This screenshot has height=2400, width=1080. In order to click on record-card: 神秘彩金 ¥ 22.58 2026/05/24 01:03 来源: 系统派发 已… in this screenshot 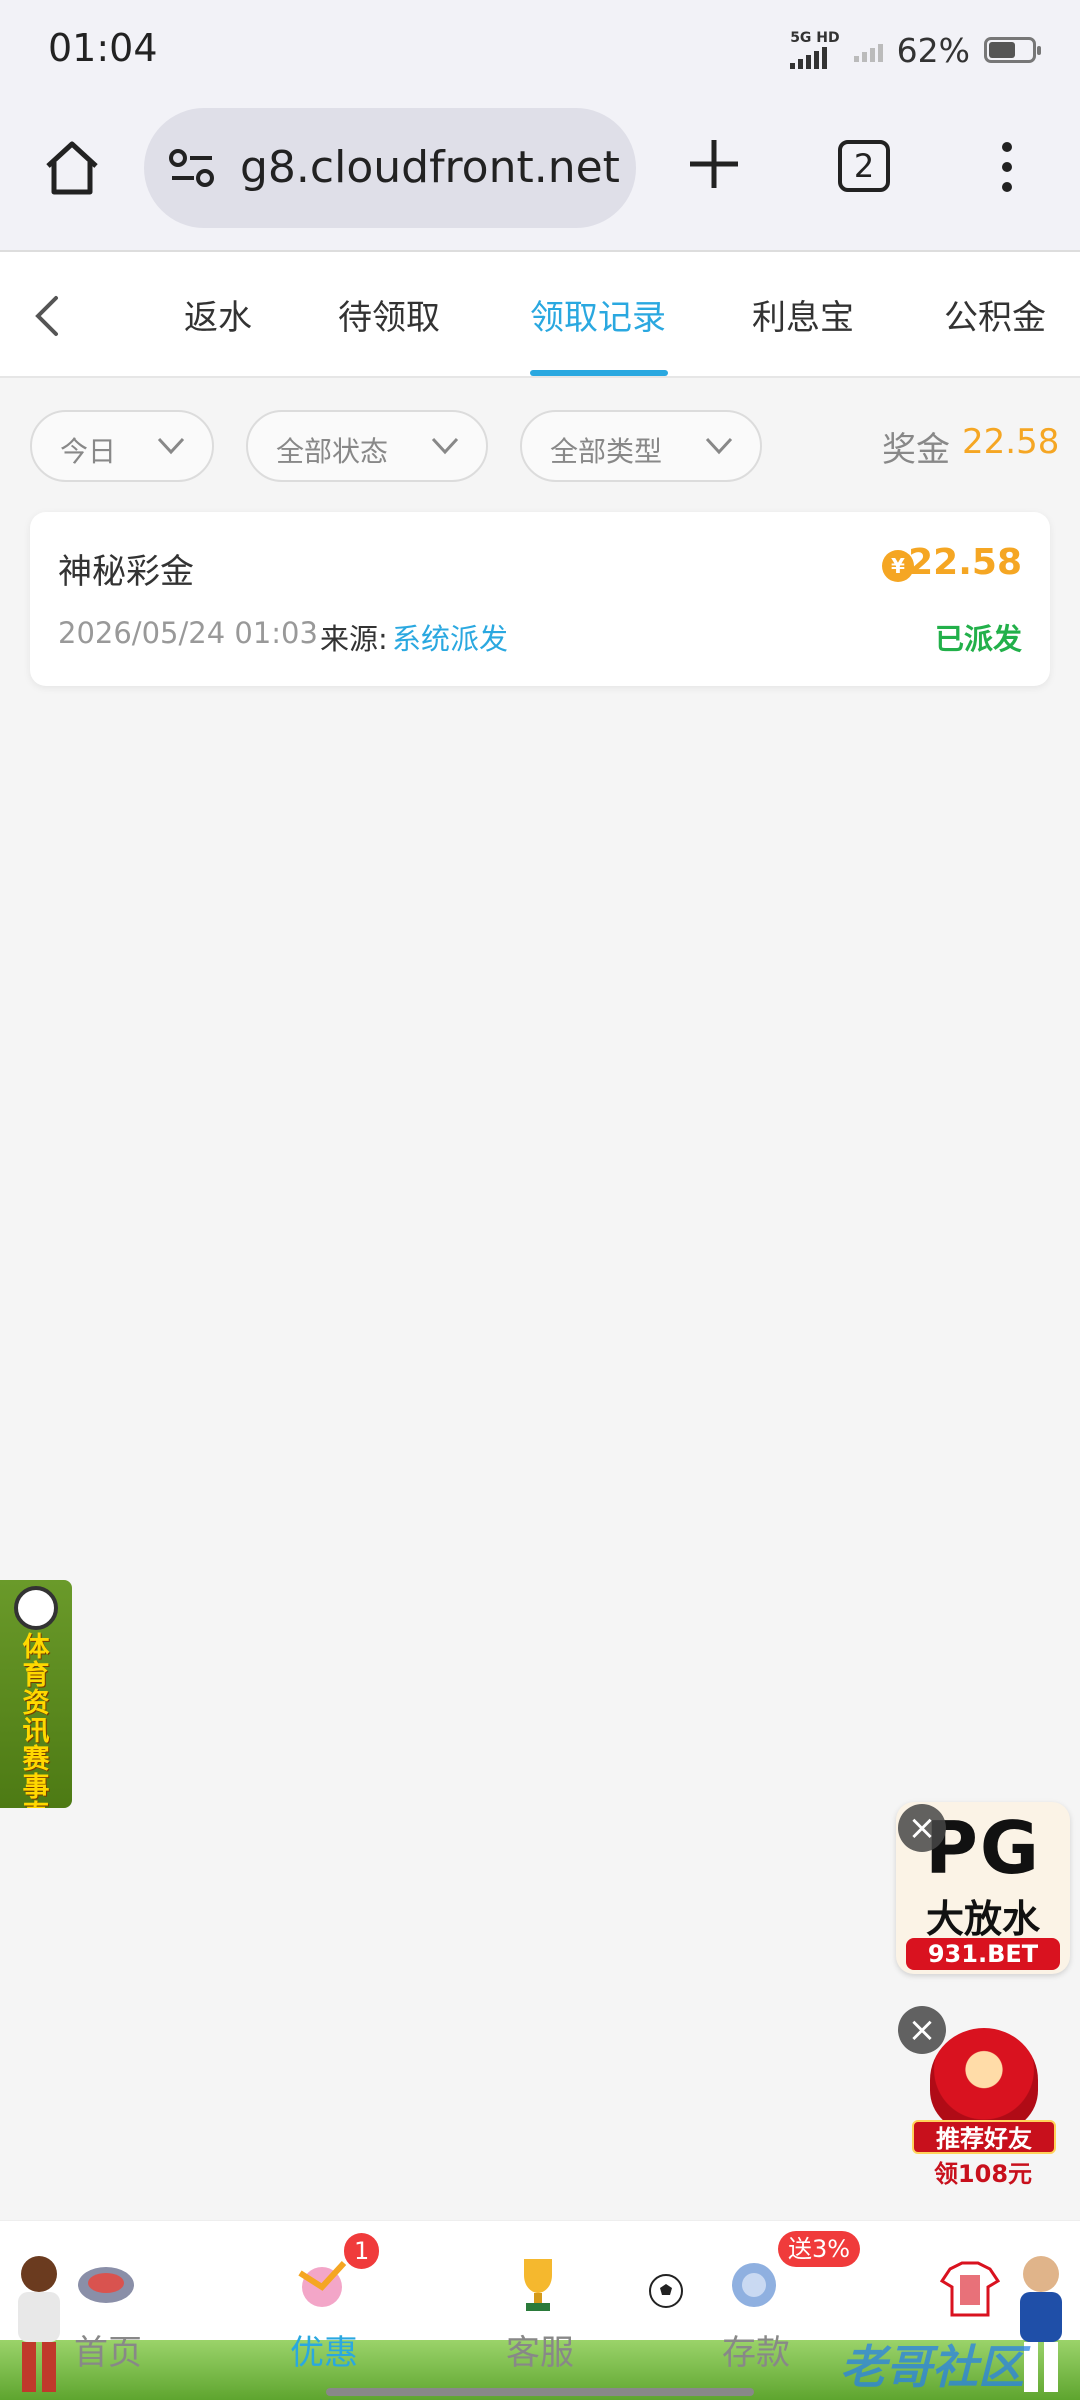, I will do `click(540, 599)`.